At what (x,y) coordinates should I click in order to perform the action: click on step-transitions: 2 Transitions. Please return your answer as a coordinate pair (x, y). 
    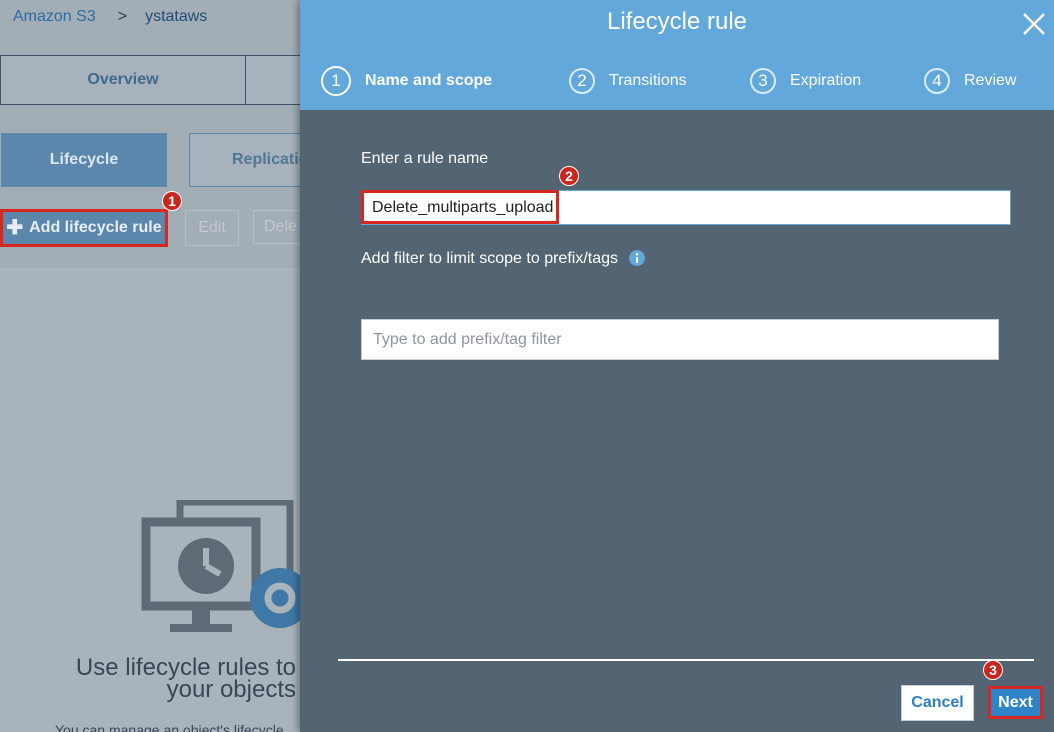
    Looking at the image, I should click on (628, 81).